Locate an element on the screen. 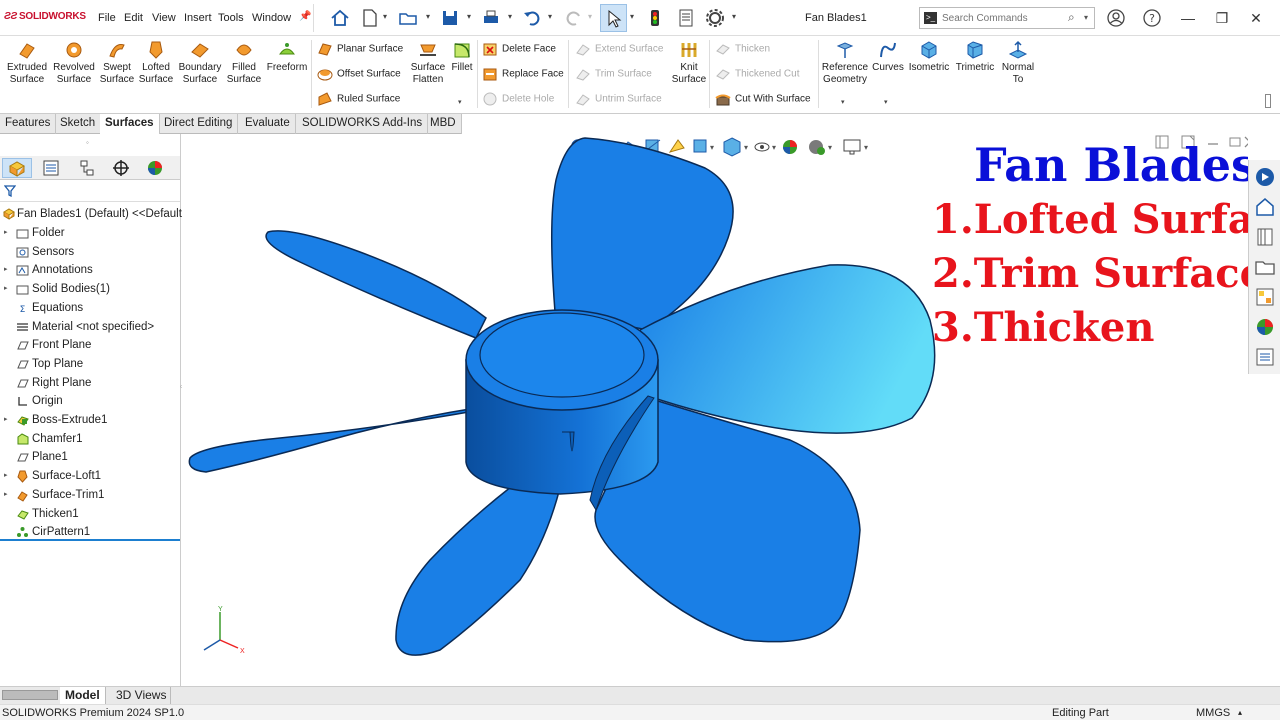 This screenshot has height=721, width=1280. undo-icon is located at coordinates (532, 18).